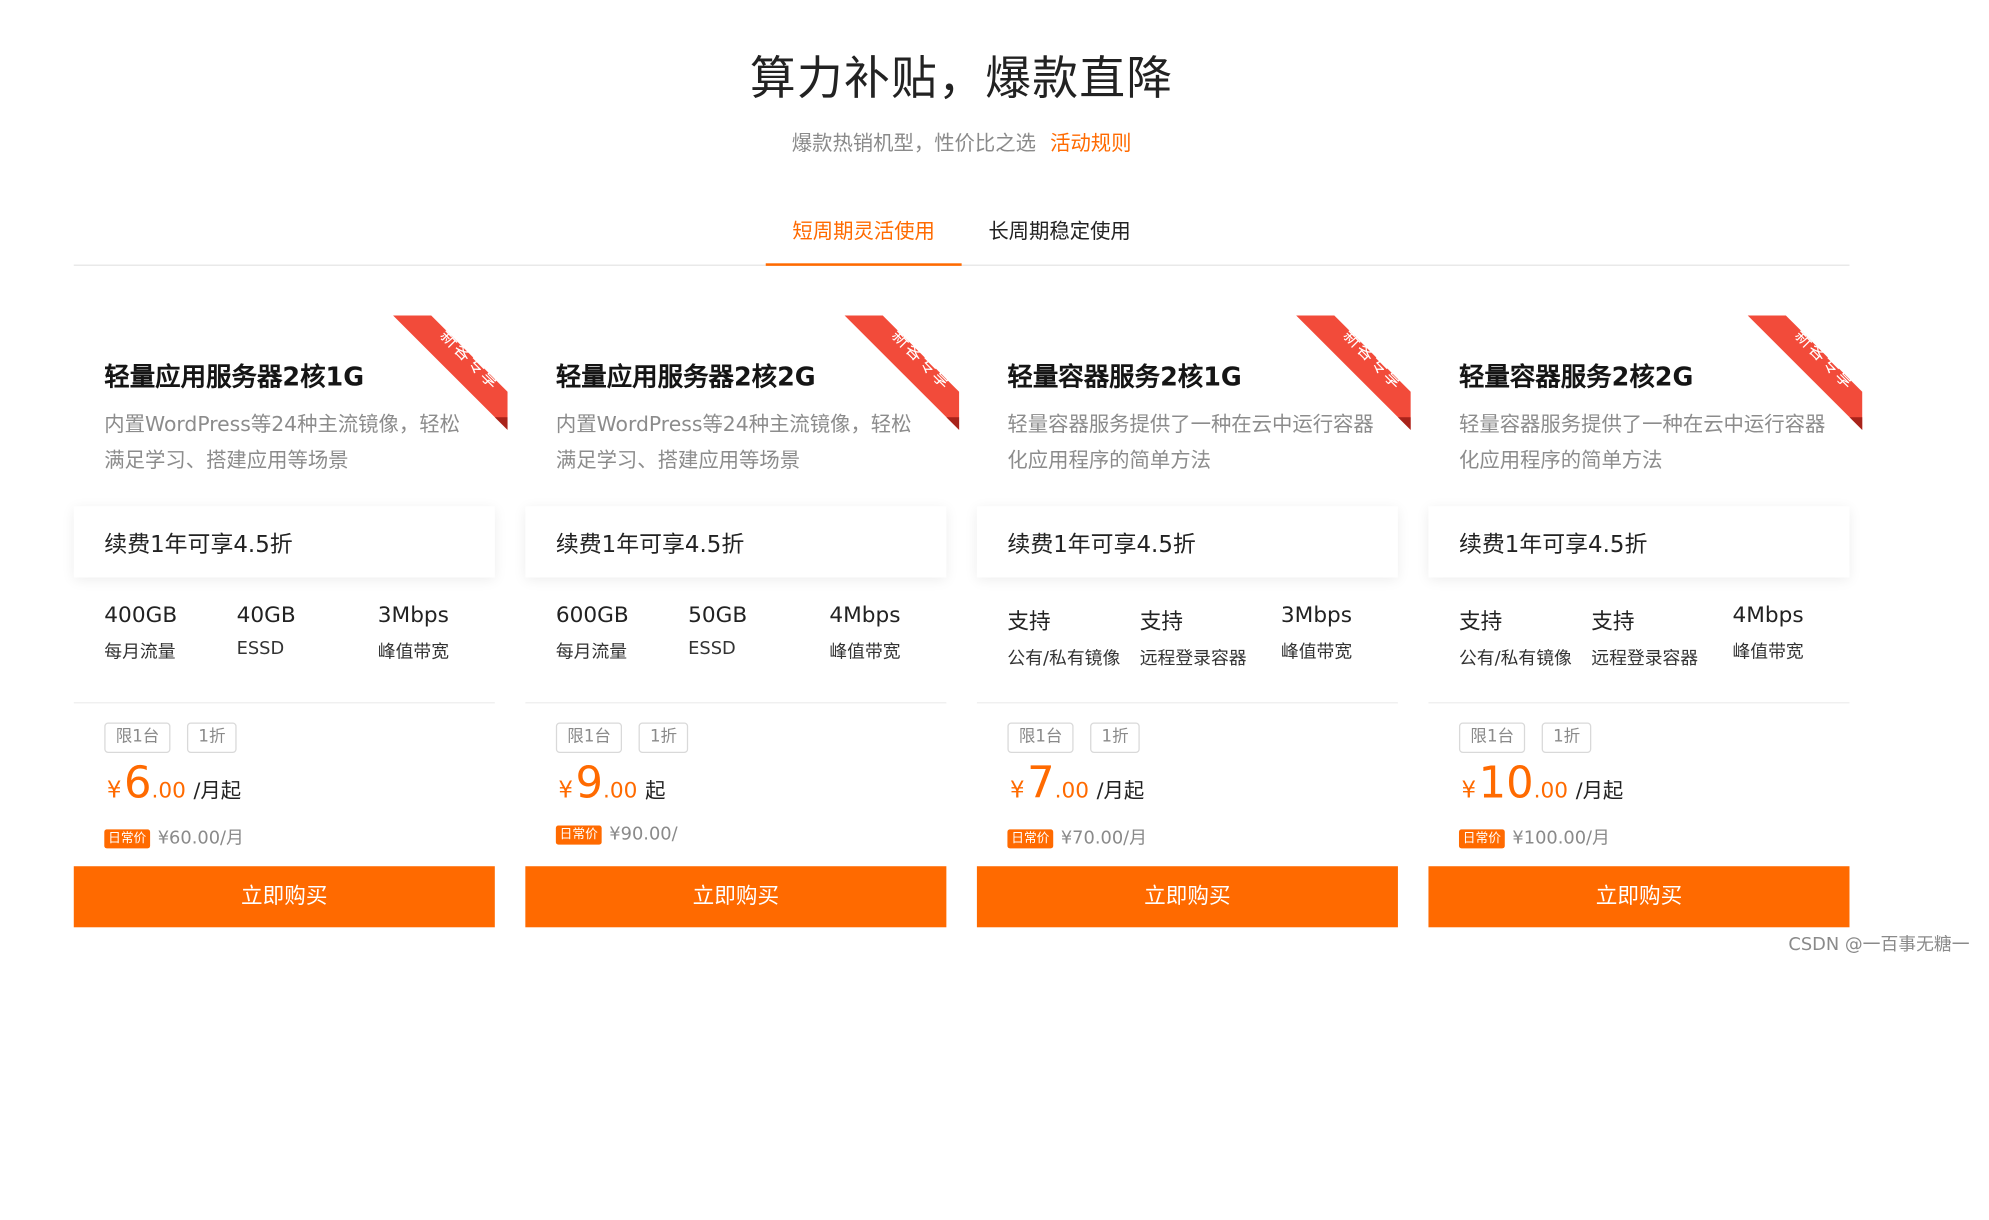 The height and width of the screenshot is (1220, 1989). I want to click on price-integer: 7, so click(1041, 783).